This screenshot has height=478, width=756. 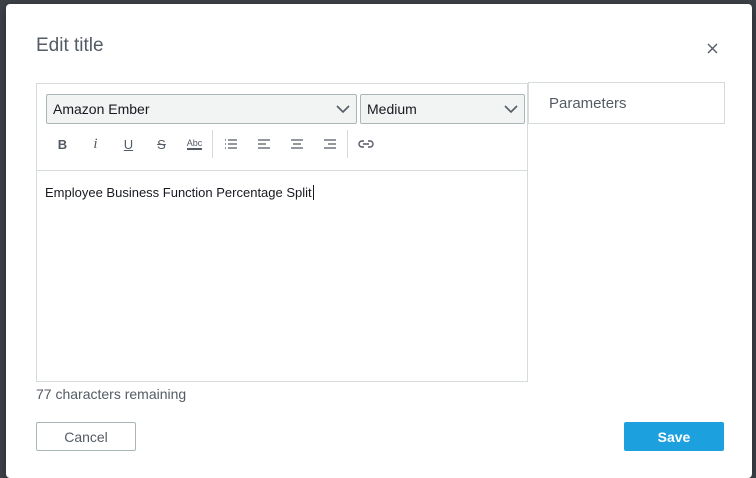 I want to click on bold-button: B, so click(x=62, y=144).